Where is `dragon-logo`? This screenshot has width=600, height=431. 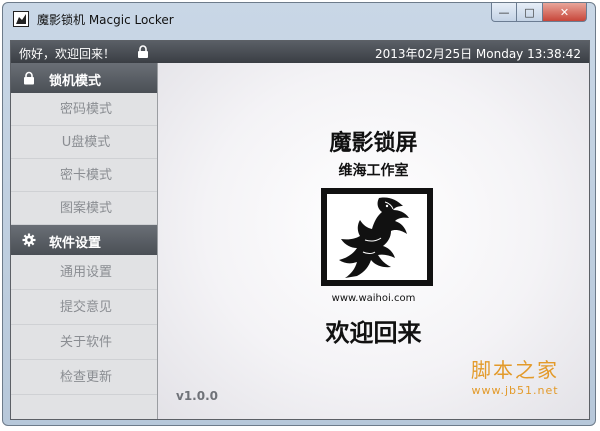 dragon-logo is located at coordinates (377, 237).